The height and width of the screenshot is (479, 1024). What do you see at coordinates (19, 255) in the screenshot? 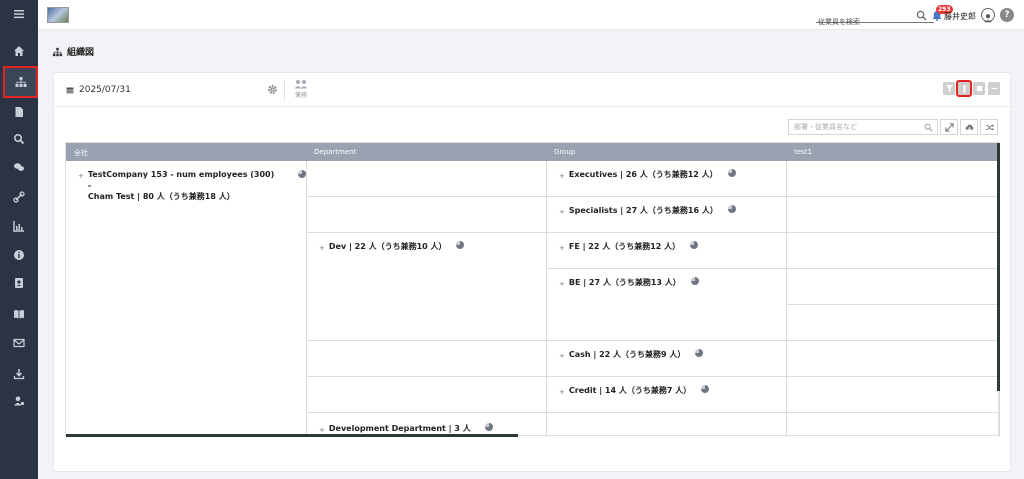
I see `info-icon` at bounding box center [19, 255].